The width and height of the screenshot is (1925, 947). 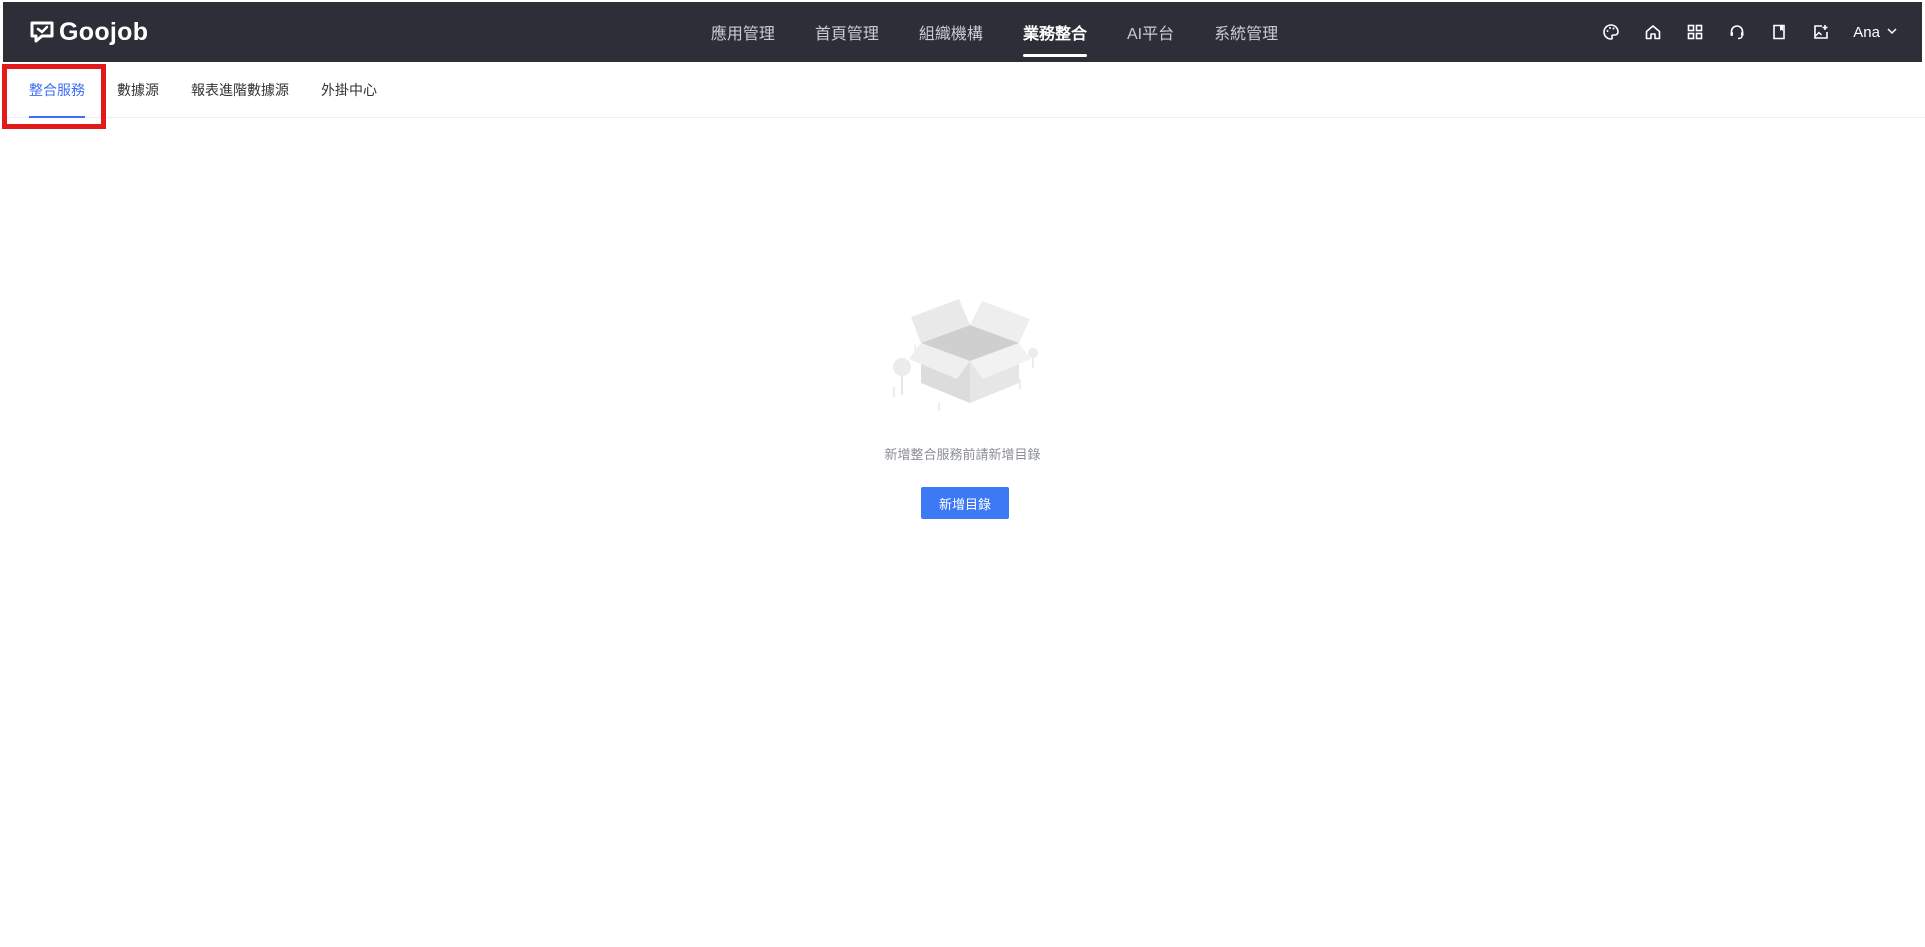 I want to click on nav-item-business-integration: 業務整合, so click(x=1055, y=32).